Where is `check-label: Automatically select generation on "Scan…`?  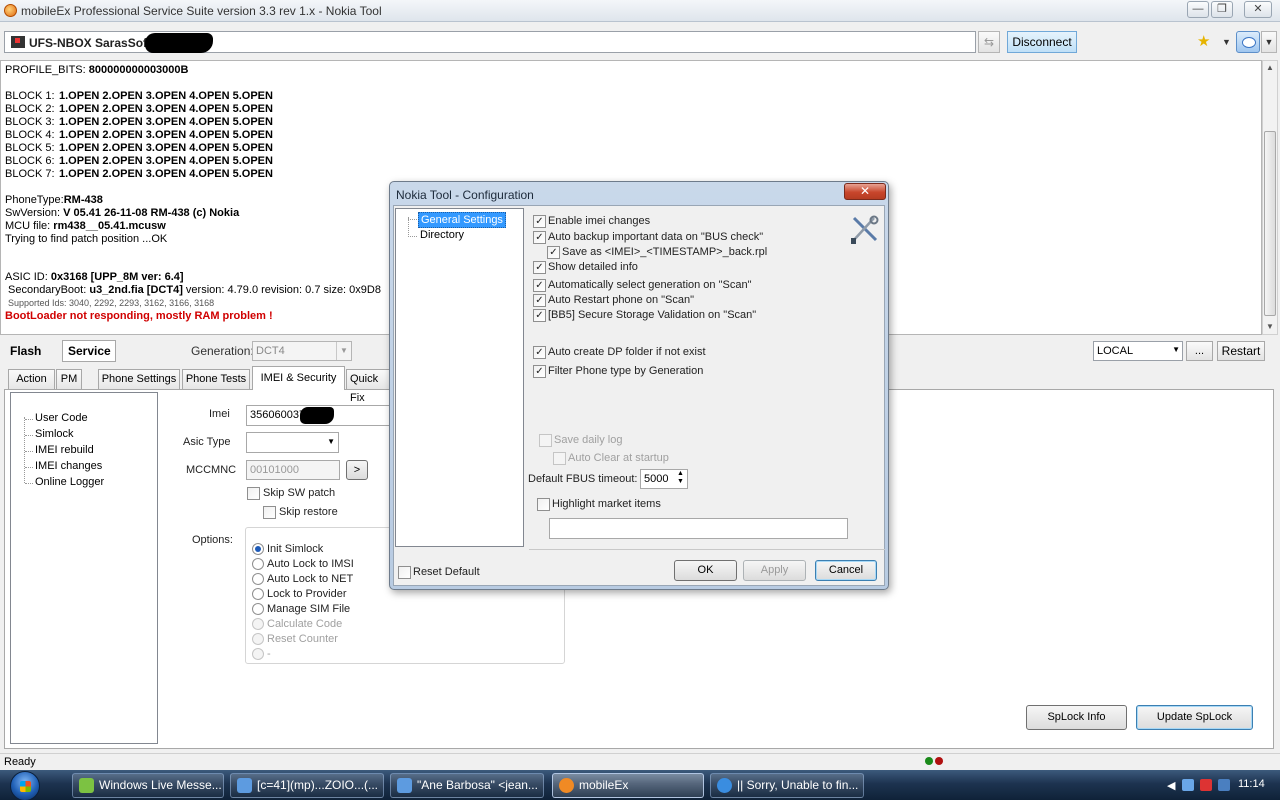 check-label: Automatically select generation on "Scan… is located at coordinates (650, 285).